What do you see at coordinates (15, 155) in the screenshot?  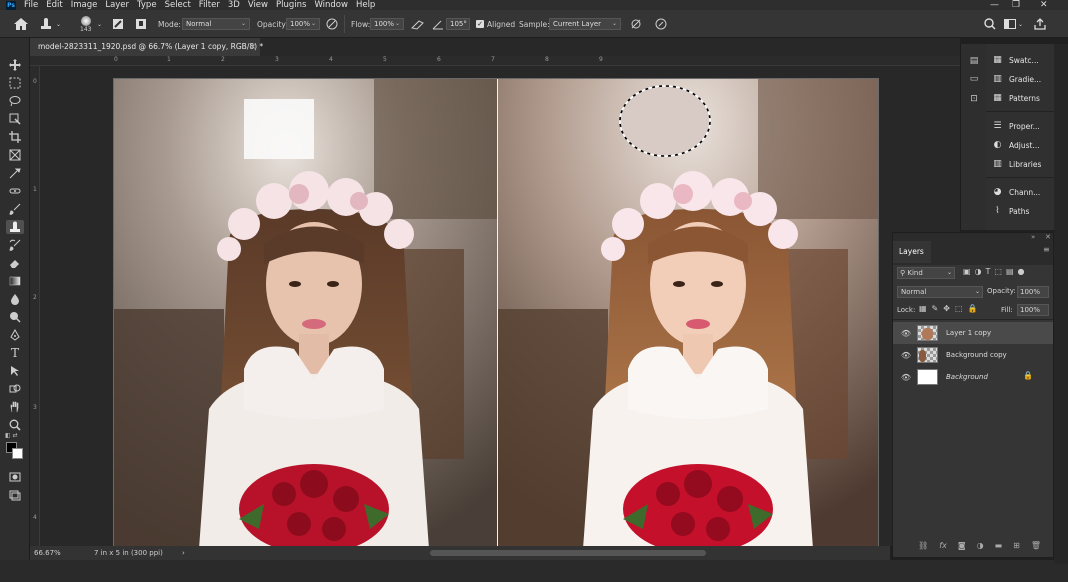 I see `frame-tool` at bounding box center [15, 155].